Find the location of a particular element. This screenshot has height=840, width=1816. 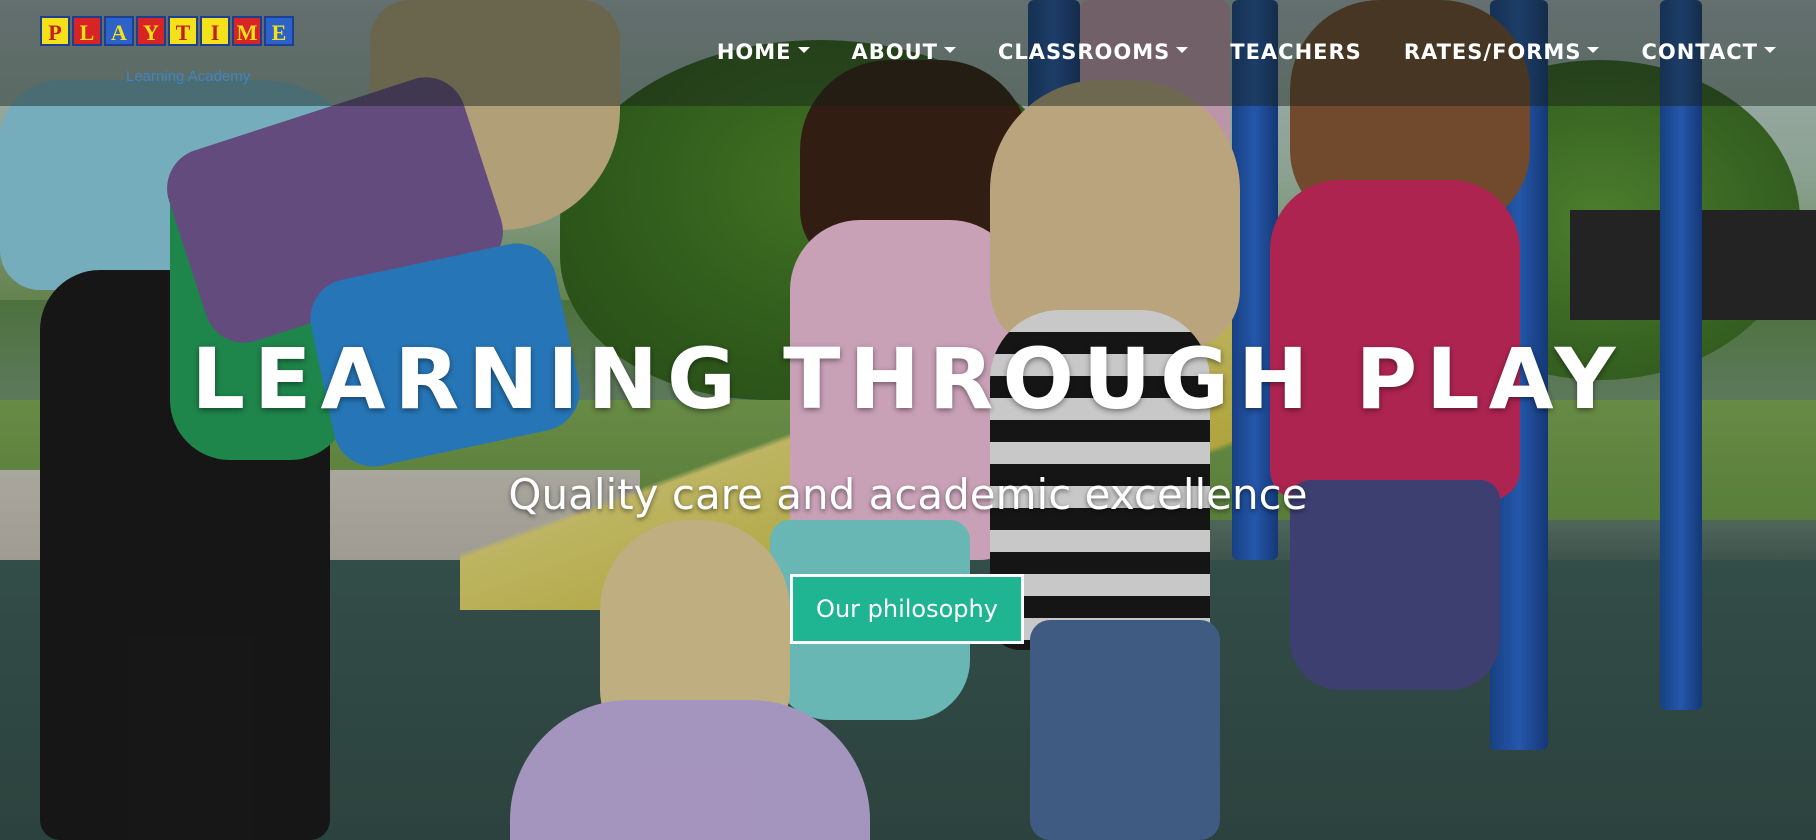

nav-item-label: CLASSROOMS is located at coordinates (1084, 52).